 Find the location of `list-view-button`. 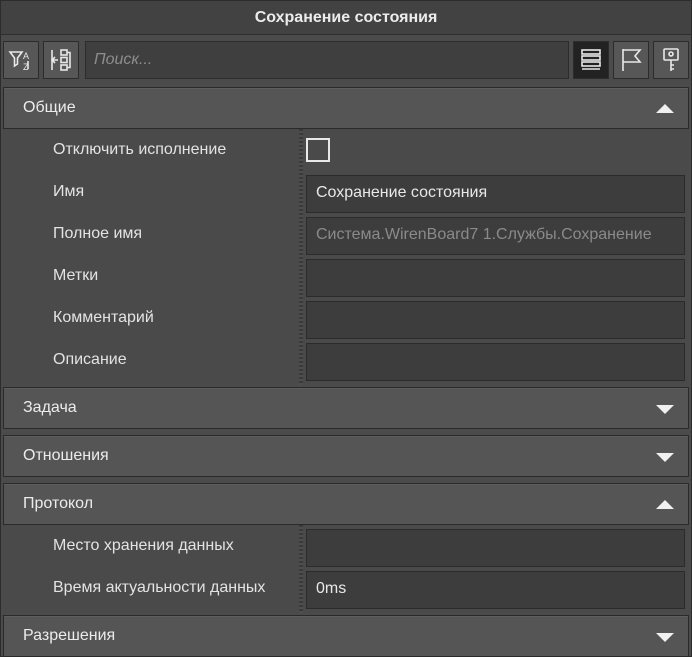

list-view-button is located at coordinates (591, 60).